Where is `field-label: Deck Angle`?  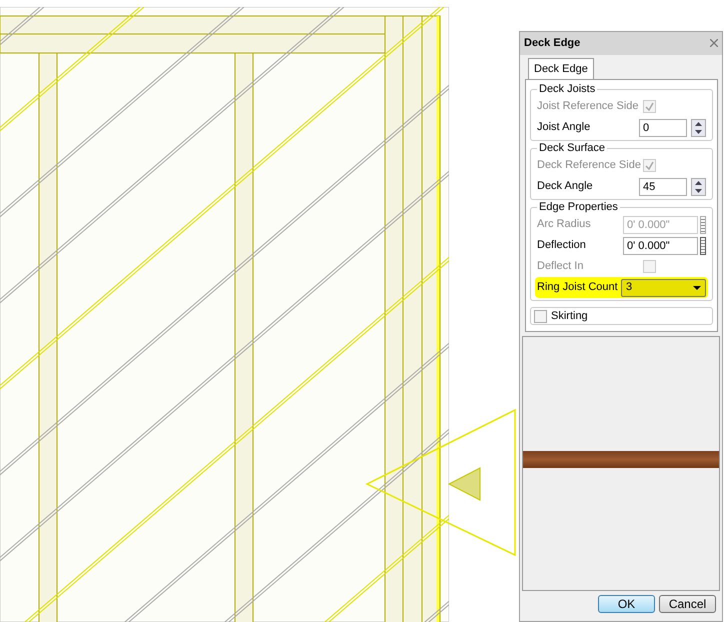 field-label: Deck Angle is located at coordinates (565, 186).